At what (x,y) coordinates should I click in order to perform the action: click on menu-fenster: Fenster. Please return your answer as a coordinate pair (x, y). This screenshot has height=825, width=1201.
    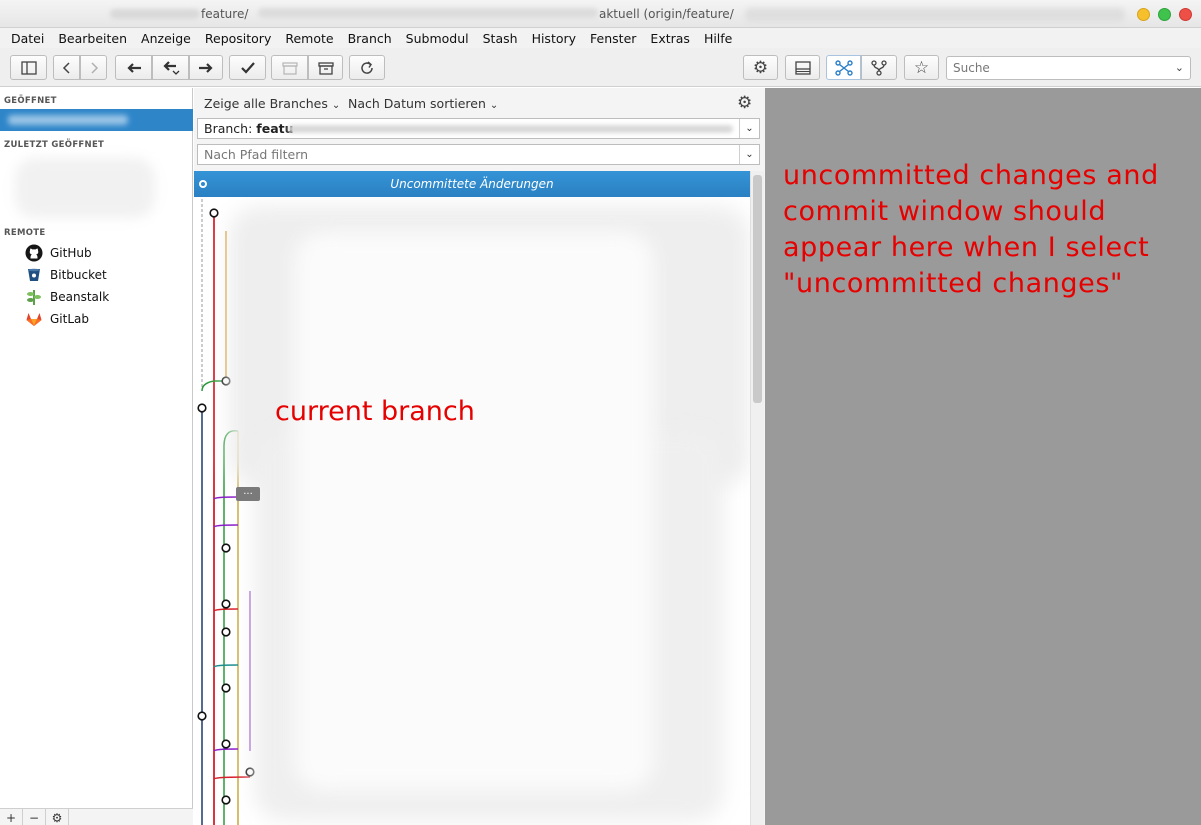
    Looking at the image, I should click on (613, 38).